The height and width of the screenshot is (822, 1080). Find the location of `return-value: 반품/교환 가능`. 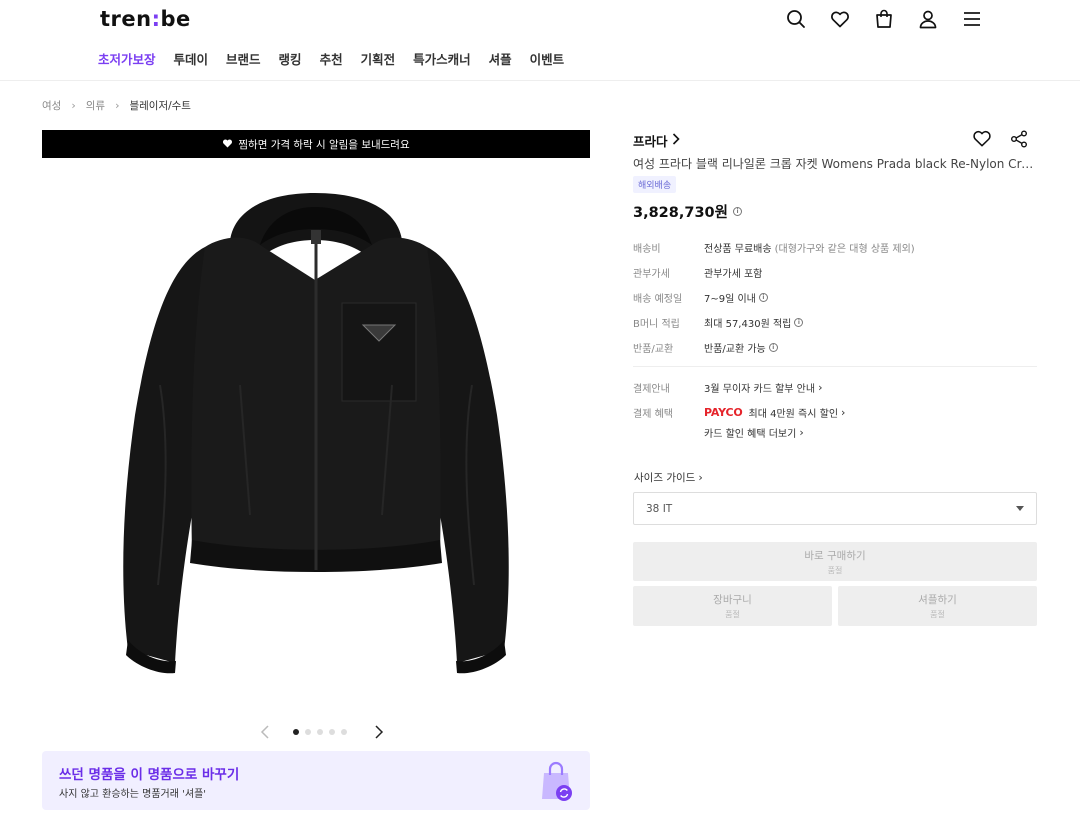

return-value: 반품/교환 가능 is located at coordinates (735, 349).